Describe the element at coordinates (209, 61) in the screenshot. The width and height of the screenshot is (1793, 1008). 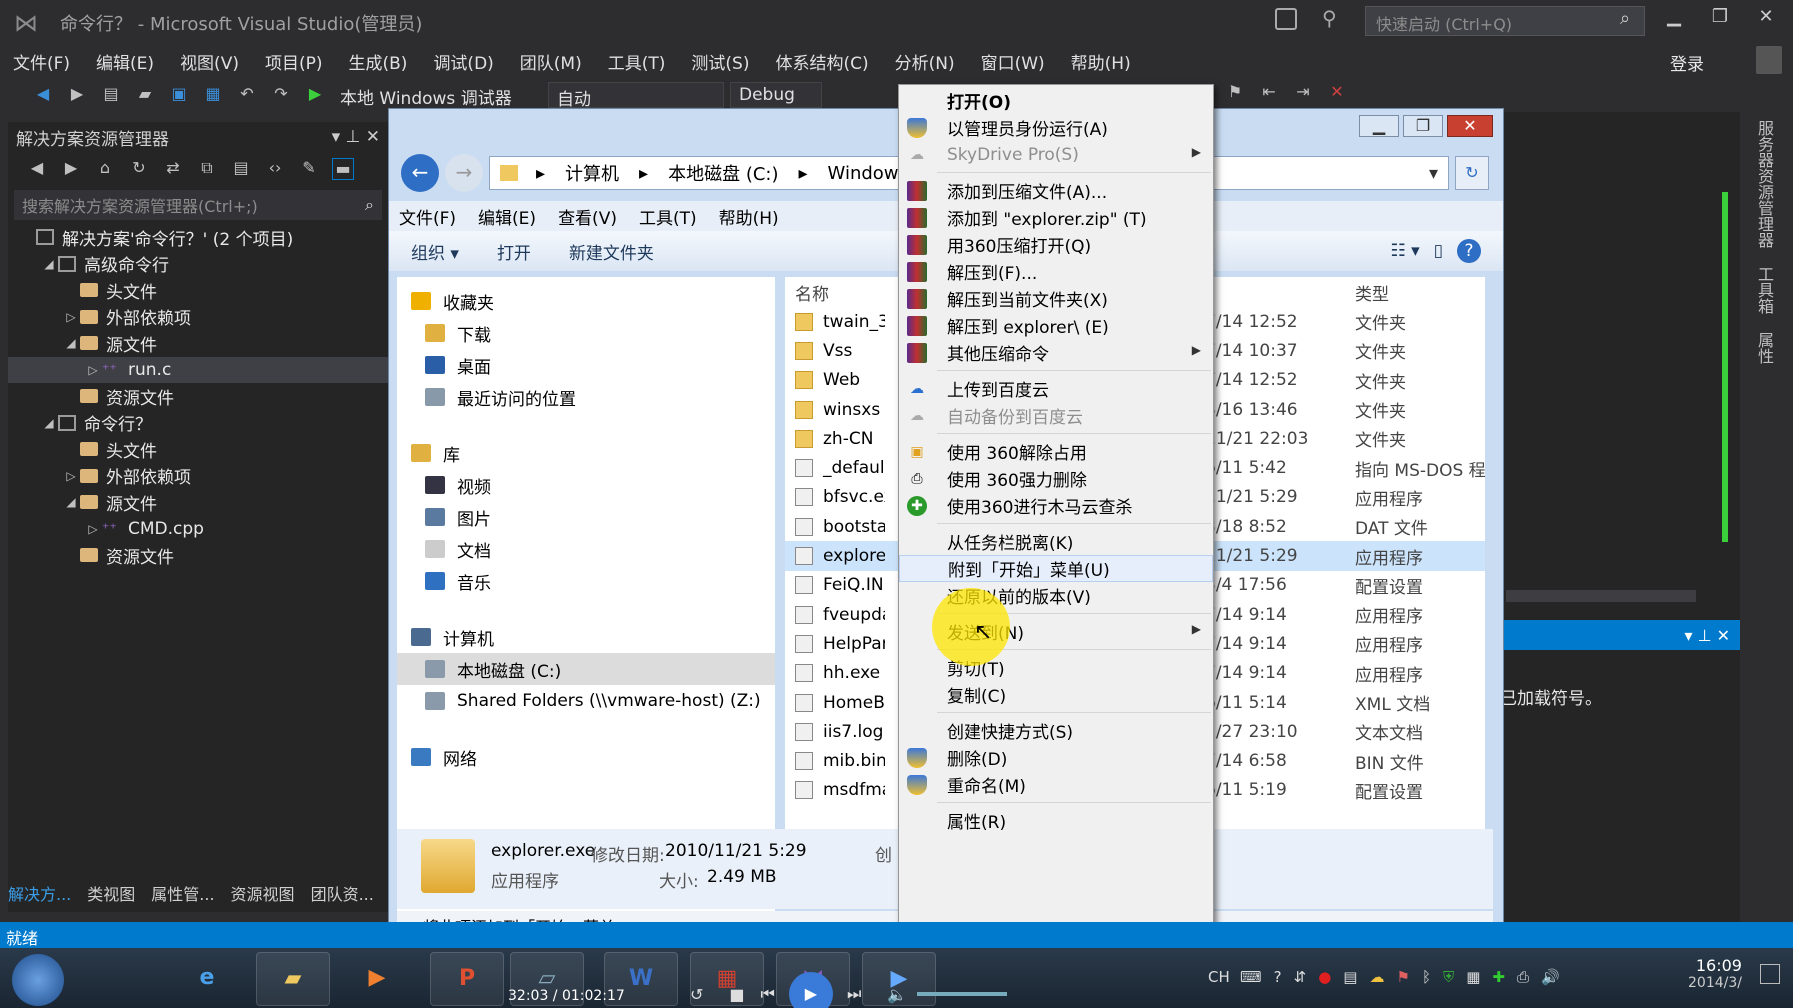
I see `menu-item: 视图(V)` at that location.